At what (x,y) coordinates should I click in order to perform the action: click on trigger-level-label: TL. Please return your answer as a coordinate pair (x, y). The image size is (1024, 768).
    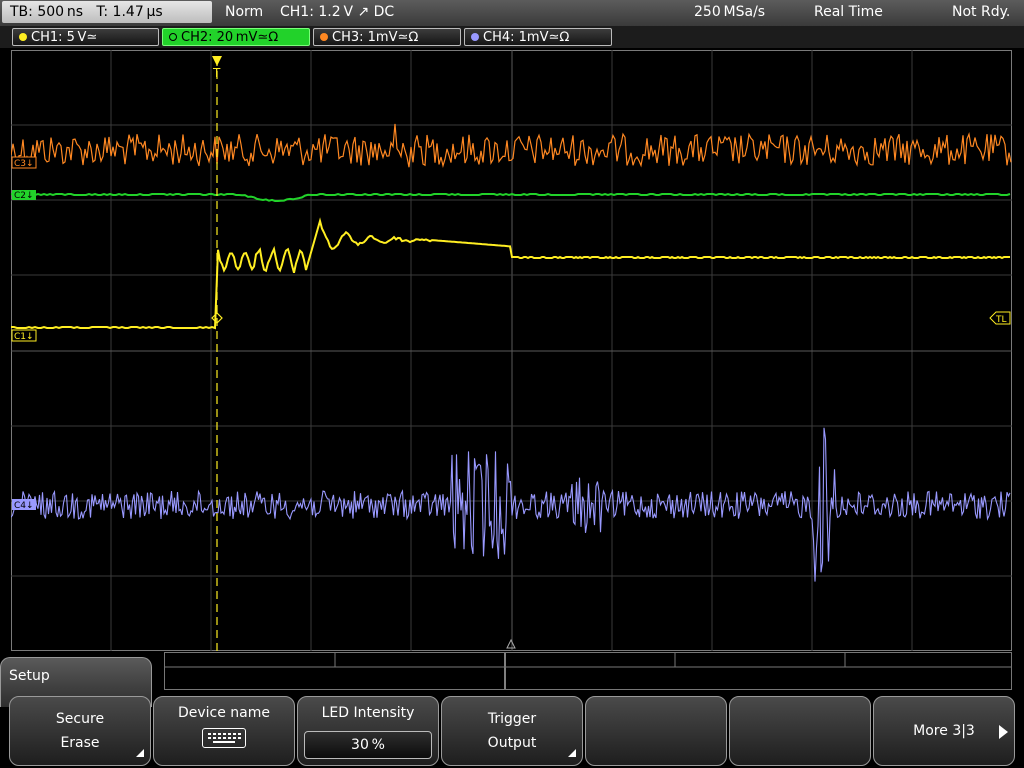
    Looking at the image, I should click on (1001, 320).